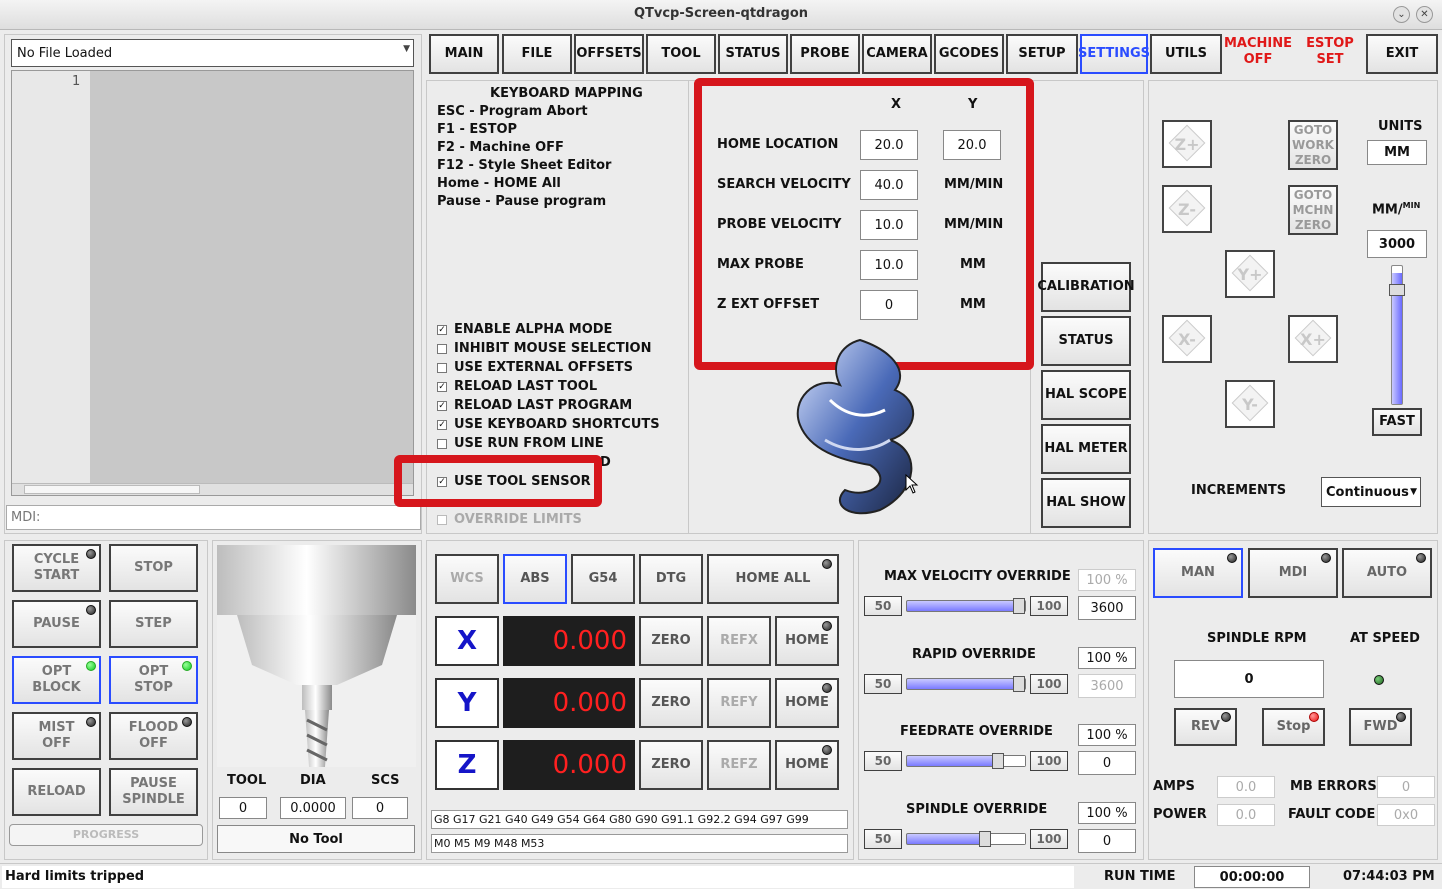 The height and width of the screenshot is (889, 1442). I want to click on max-velocity-min-button: 50, so click(883, 606).